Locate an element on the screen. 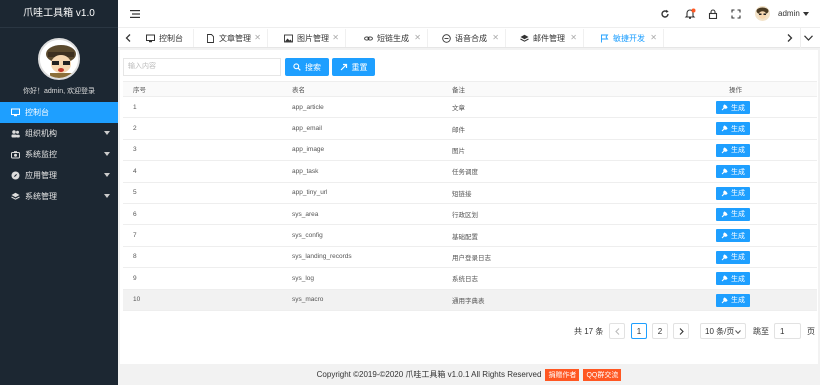  table-row: 10 sys_macro 通用字典表 生成 is located at coordinates (470, 300).